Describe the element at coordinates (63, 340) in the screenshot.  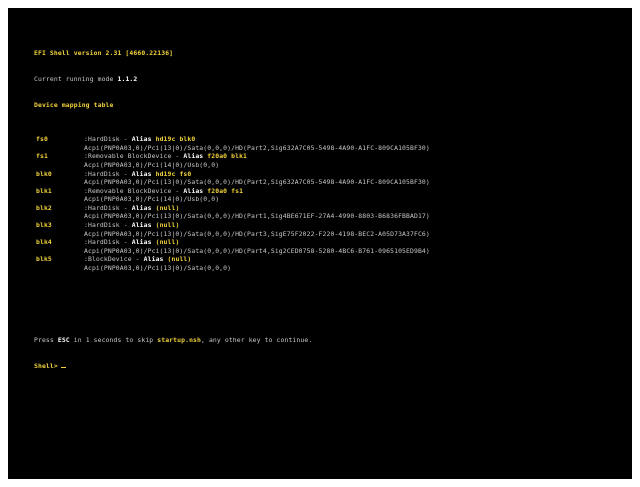
I see `esc-key-label: ESC` at that location.